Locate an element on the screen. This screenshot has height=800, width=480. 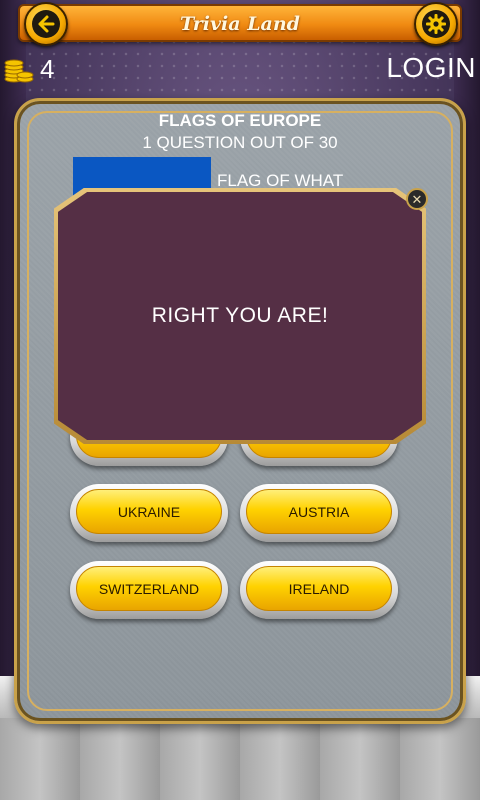
arrow-left-icon is located at coordinates (46, 24).